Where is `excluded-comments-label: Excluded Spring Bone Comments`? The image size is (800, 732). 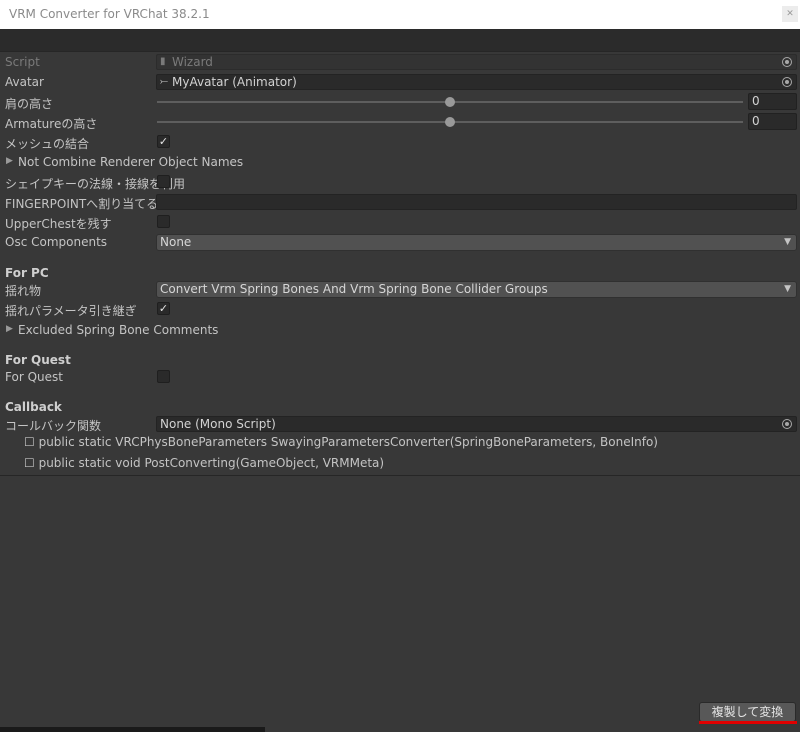
excluded-comments-label: Excluded Spring Bone Comments is located at coordinates (118, 330).